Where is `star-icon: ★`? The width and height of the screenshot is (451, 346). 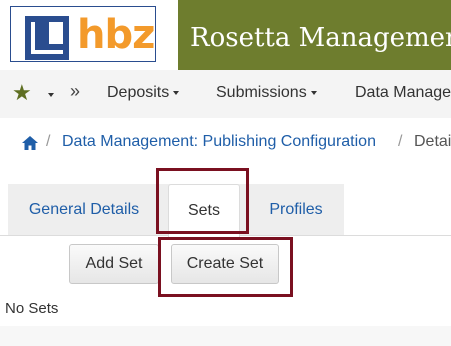 star-icon: ★ is located at coordinates (22, 93).